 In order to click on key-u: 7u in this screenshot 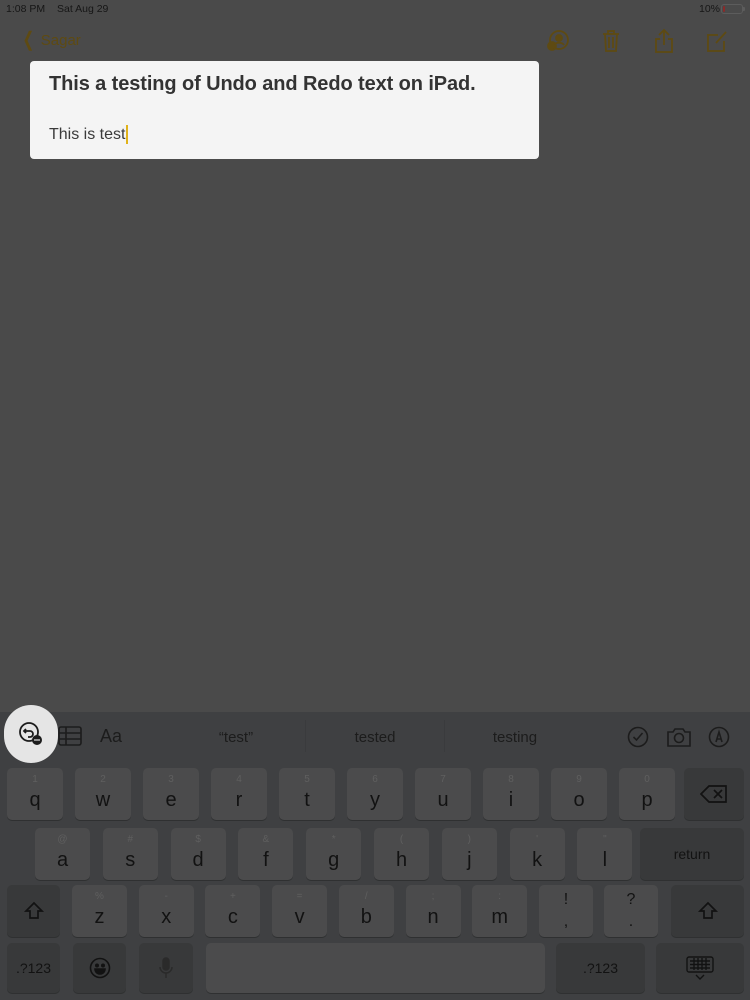, I will do `click(443, 794)`.